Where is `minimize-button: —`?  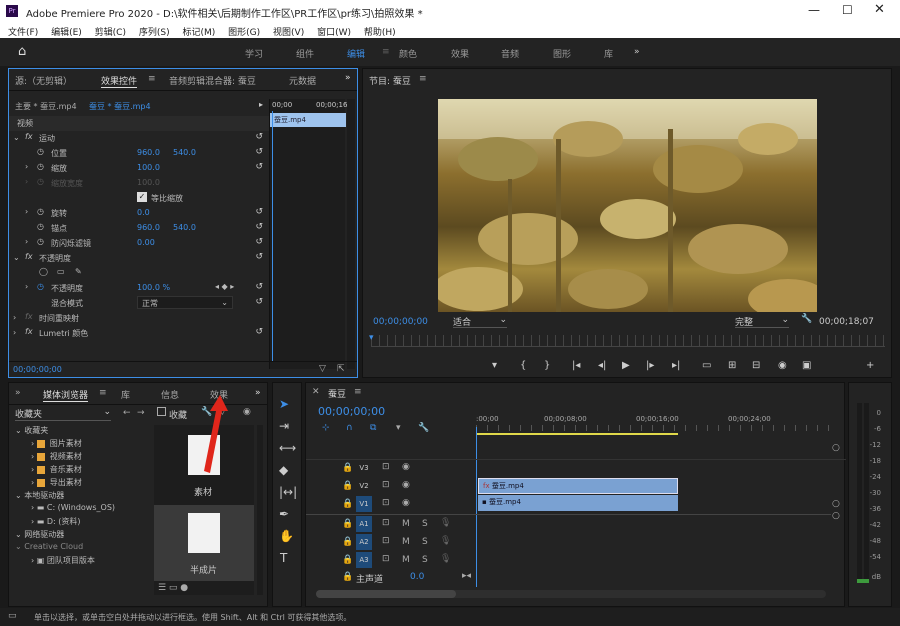
minimize-button: — is located at coordinates (814, 10).